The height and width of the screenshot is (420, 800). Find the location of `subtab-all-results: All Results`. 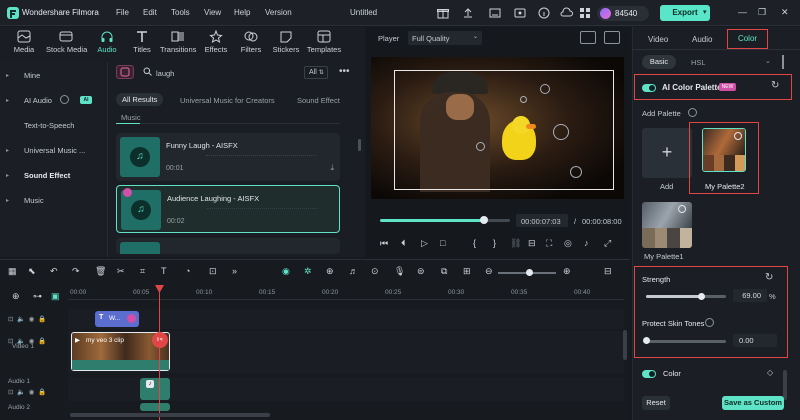

subtab-all-results: All Results is located at coordinates (140, 99).